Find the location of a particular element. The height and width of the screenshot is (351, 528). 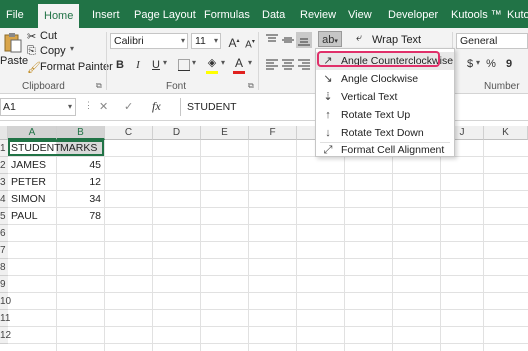

row-header-3: 3 is located at coordinates (4, 182).